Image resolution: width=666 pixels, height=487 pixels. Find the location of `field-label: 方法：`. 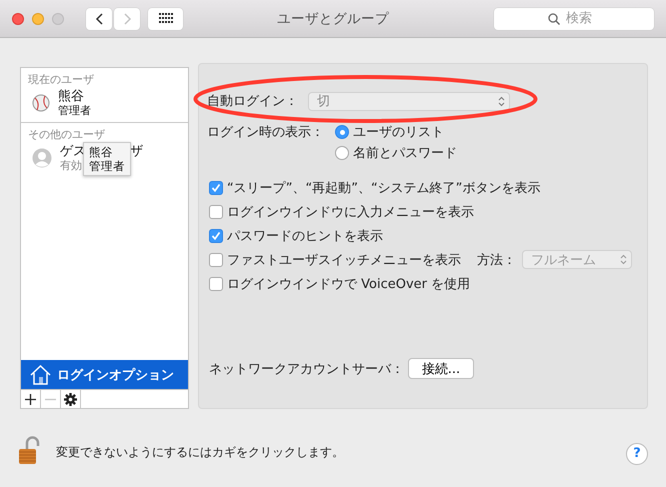

field-label: 方法： is located at coordinates (496, 260).